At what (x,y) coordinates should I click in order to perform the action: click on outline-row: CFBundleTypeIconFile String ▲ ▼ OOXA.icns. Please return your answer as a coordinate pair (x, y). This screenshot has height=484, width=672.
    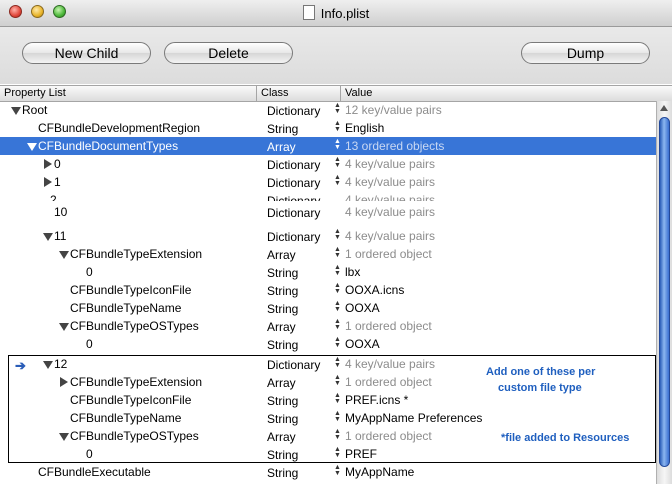
    Looking at the image, I should click on (328, 290).